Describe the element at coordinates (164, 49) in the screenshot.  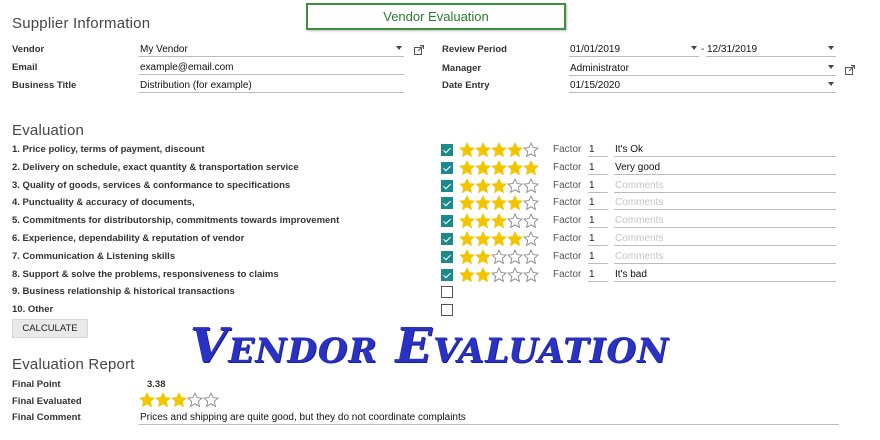
I see `vendor-value: My Vendor` at that location.